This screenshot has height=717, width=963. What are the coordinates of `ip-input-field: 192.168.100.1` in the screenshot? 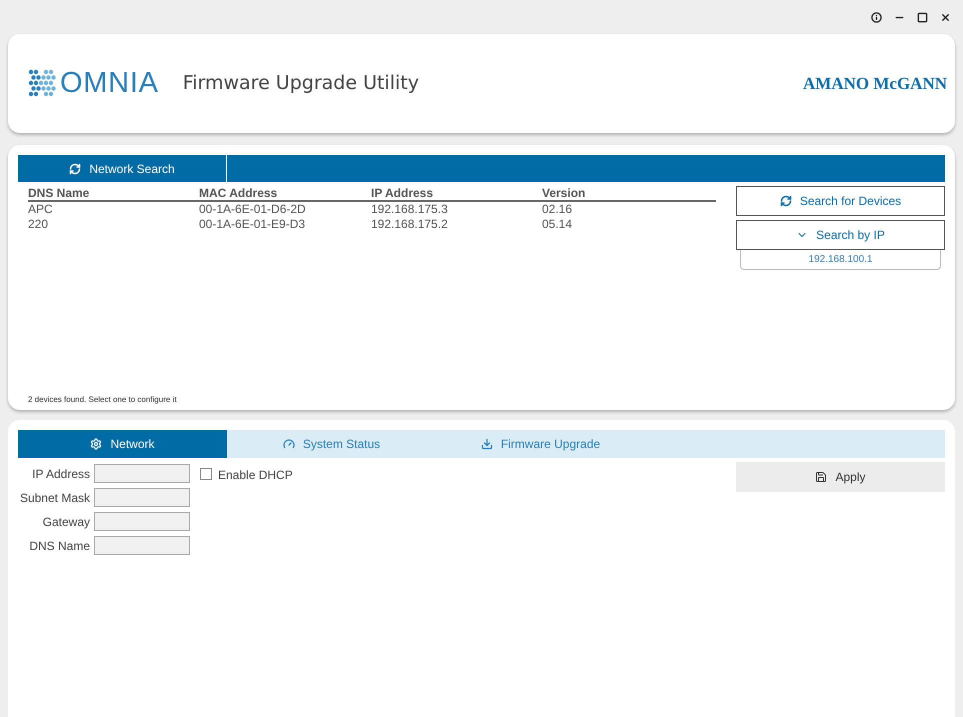 It's located at (840, 260).